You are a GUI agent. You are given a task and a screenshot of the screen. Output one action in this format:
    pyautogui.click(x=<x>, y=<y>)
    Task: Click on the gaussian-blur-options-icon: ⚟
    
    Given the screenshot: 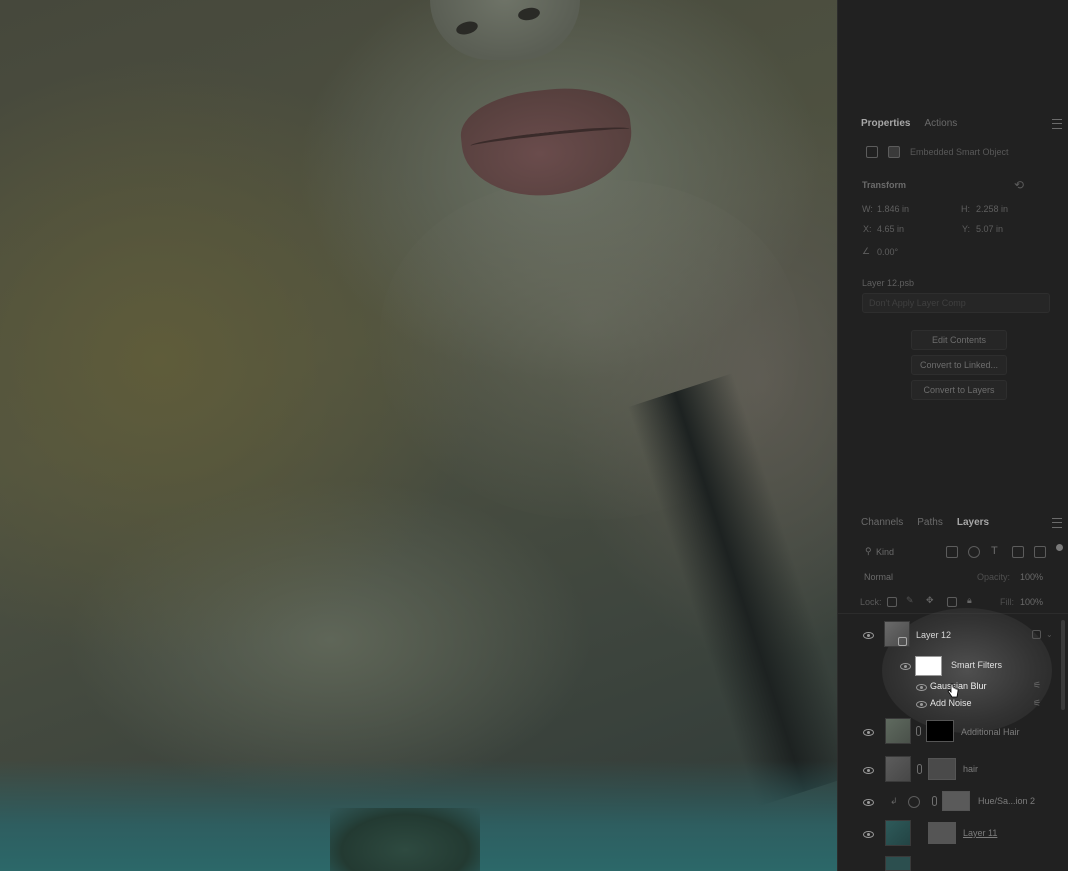 What is the action you would take?
    pyautogui.click(x=1037, y=685)
    